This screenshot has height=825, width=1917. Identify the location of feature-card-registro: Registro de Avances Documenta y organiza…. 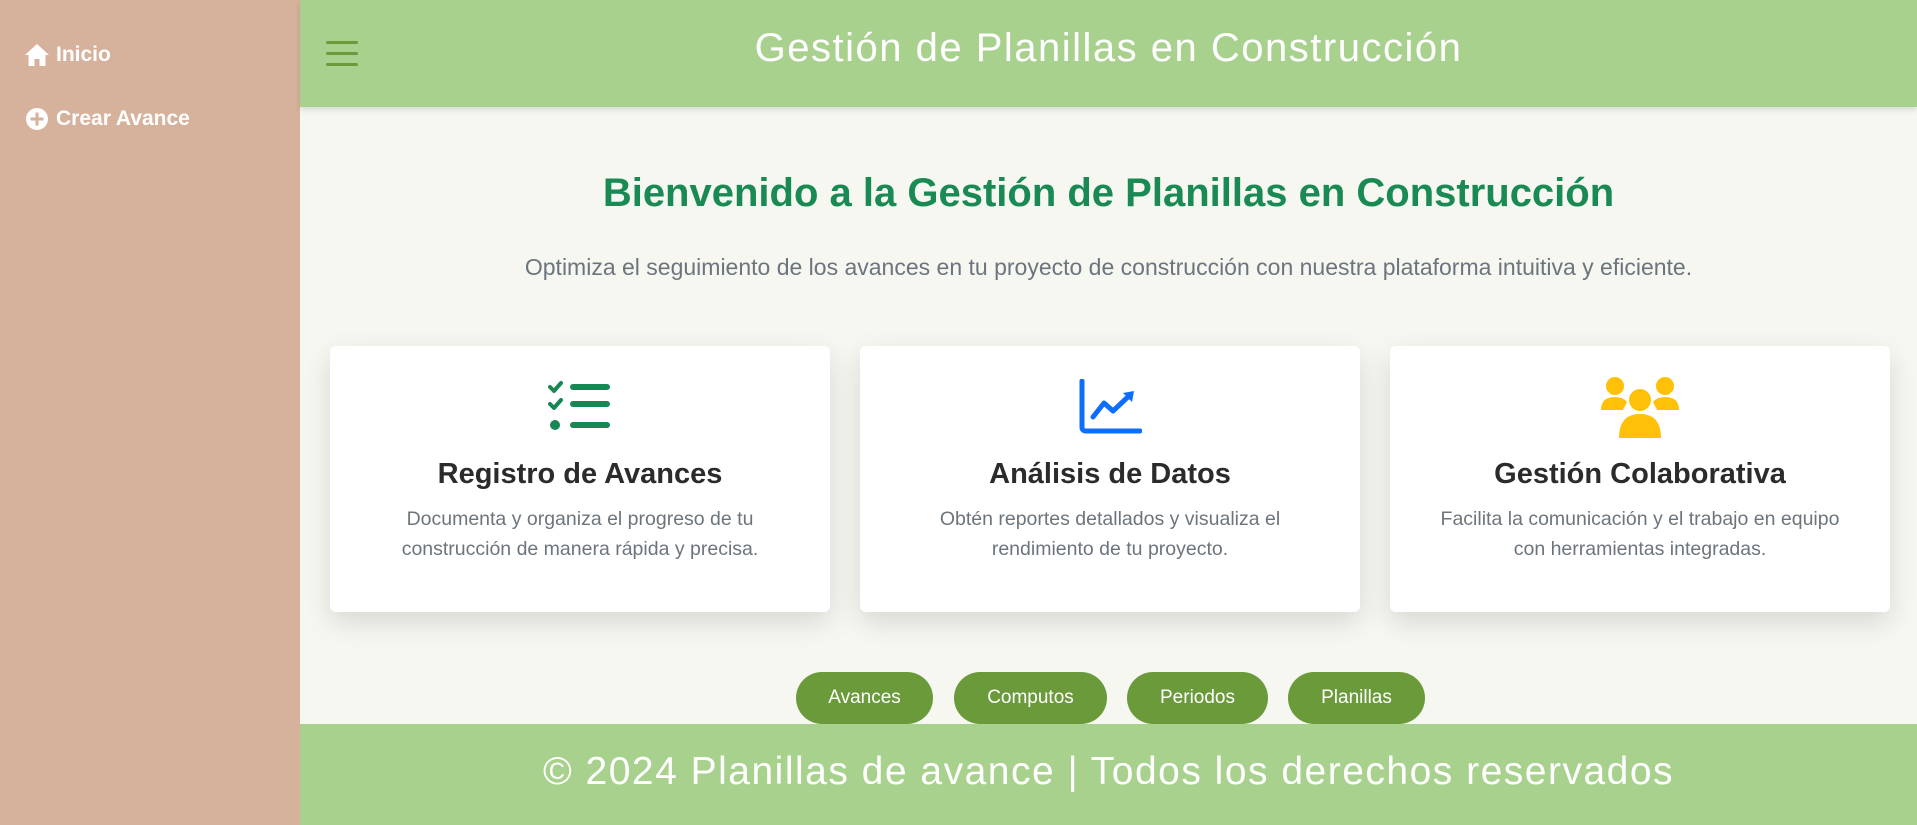
(580, 479).